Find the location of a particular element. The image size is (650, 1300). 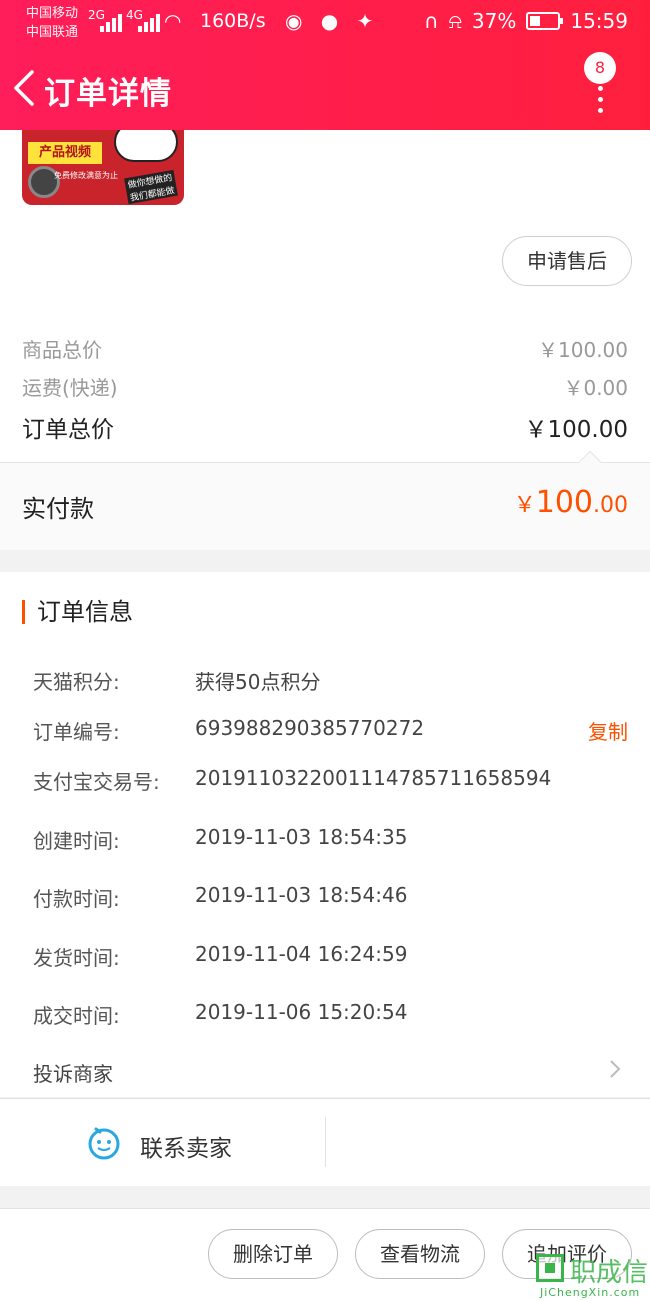

more-dots-icon is located at coordinates (601, 102).